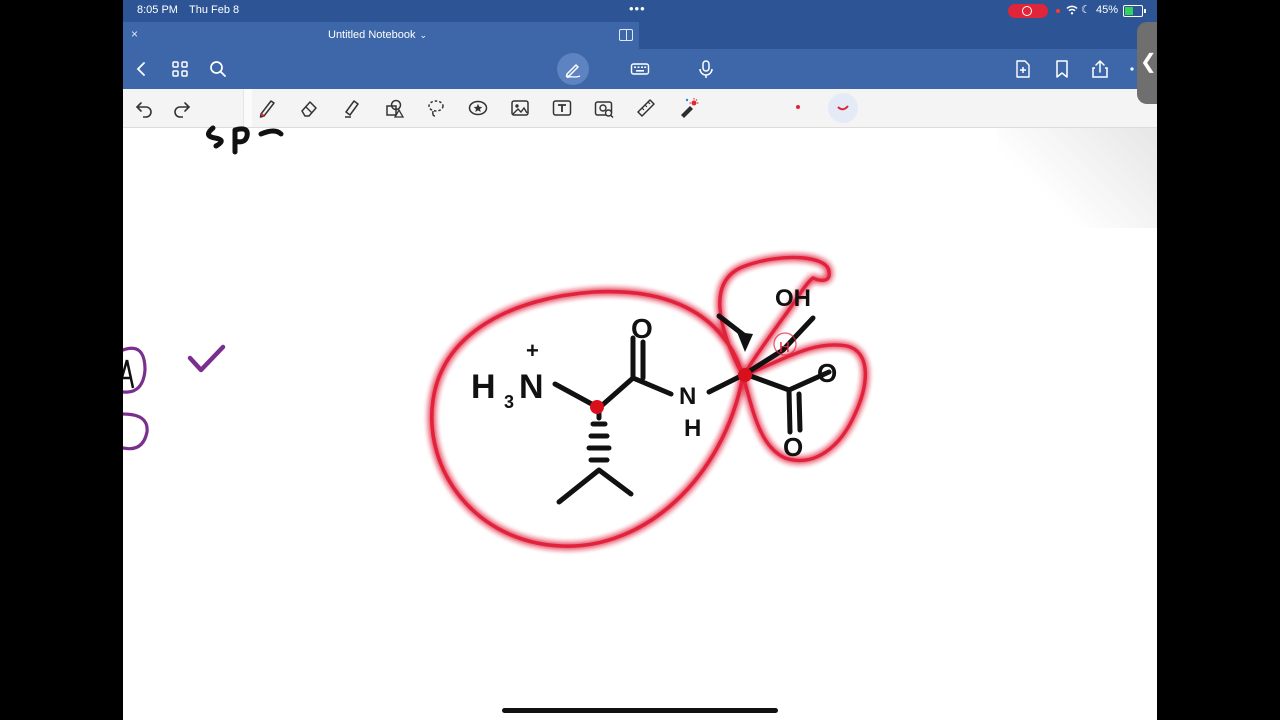 Image resolution: width=1280 pixels, height=720 pixels. Describe the element at coordinates (687, 396) in the screenshot. I see `amide-nitrogen: N` at that location.